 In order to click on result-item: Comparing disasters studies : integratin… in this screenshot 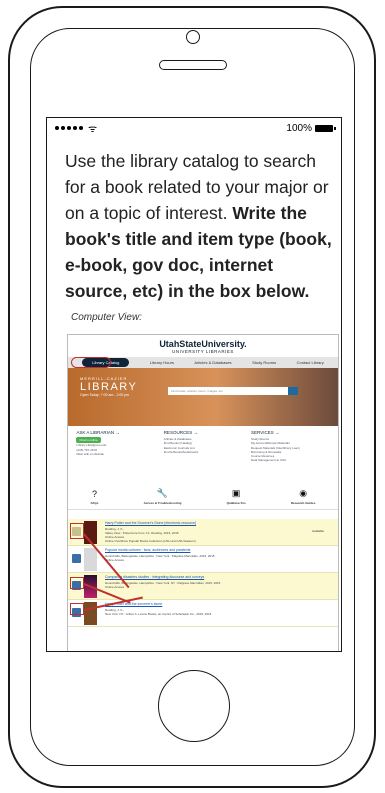, I will do `click(203, 586)`.